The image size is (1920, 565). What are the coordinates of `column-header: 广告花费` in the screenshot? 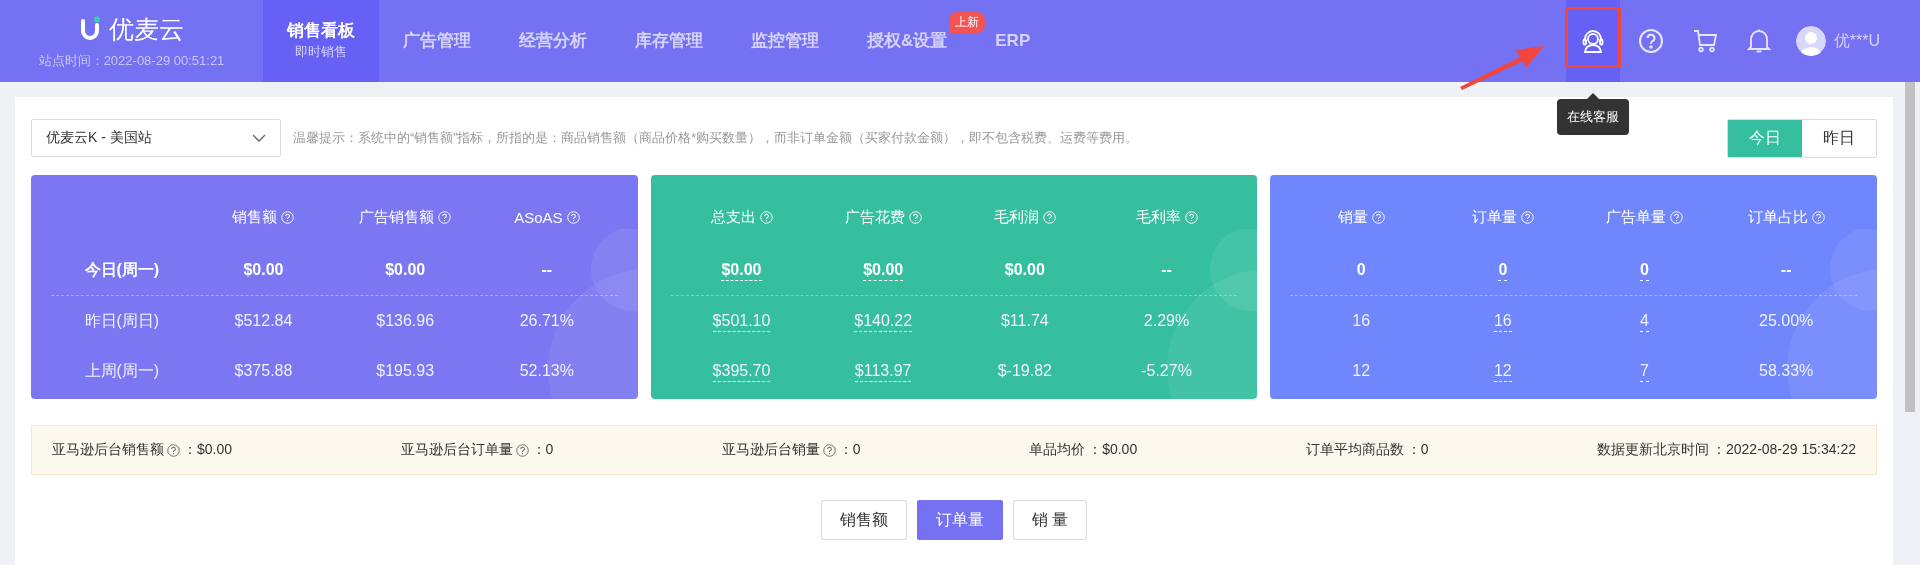 It's located at (874, 217).